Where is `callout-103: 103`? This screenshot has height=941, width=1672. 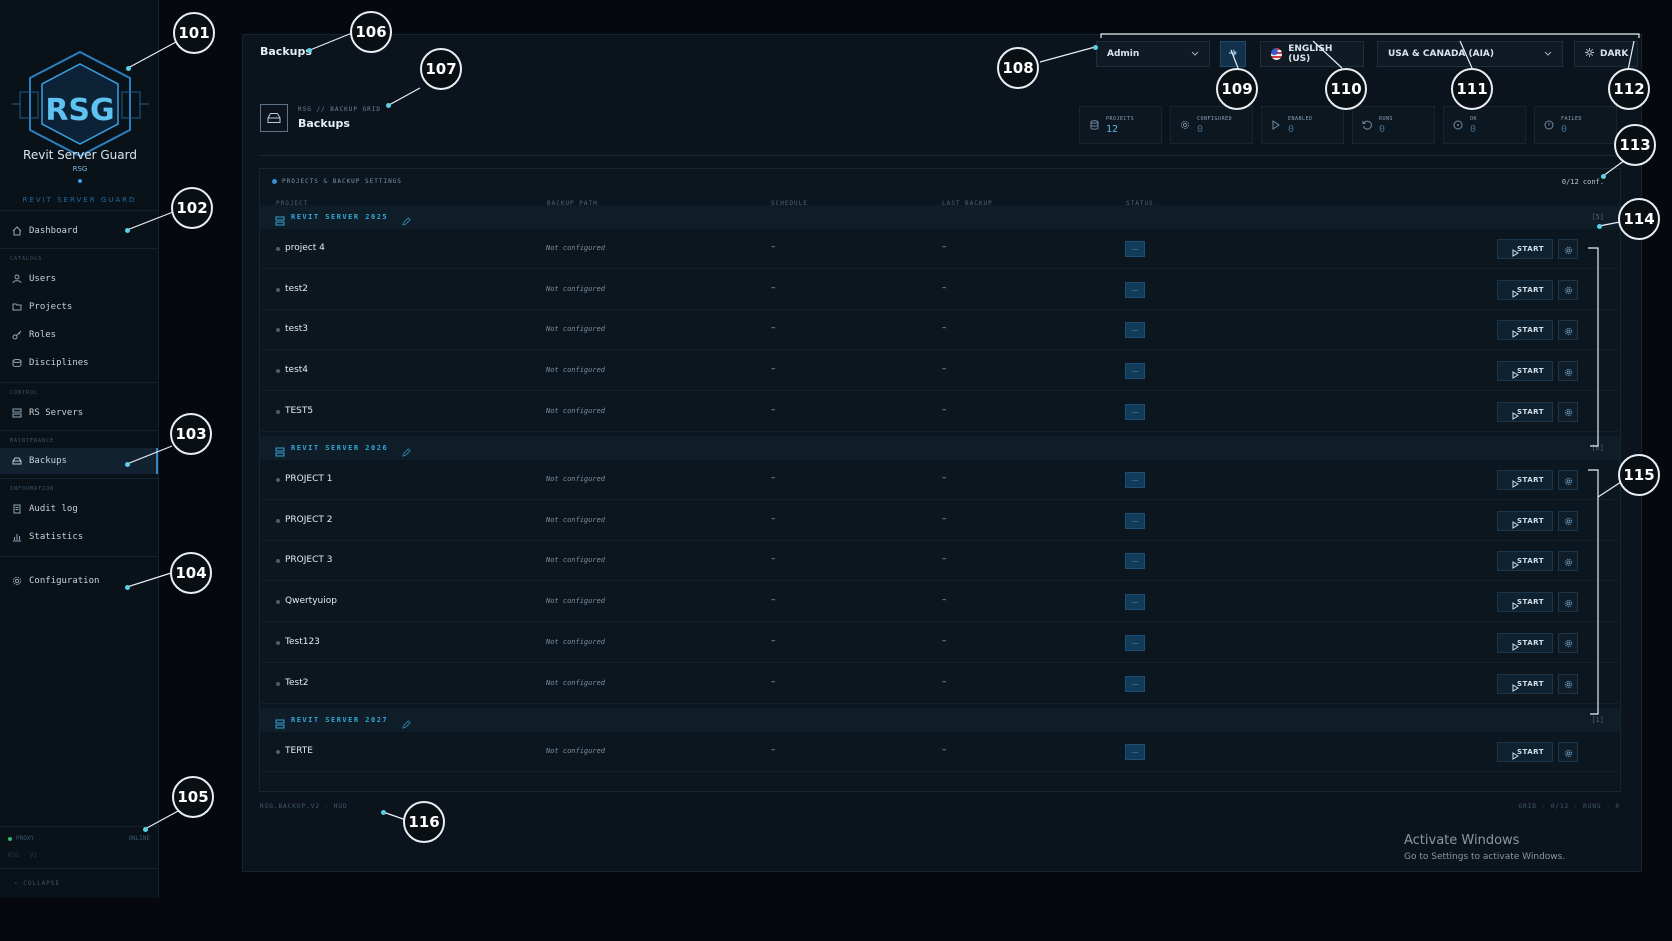 callout-103: 103 is located at coordinates (191, 434).